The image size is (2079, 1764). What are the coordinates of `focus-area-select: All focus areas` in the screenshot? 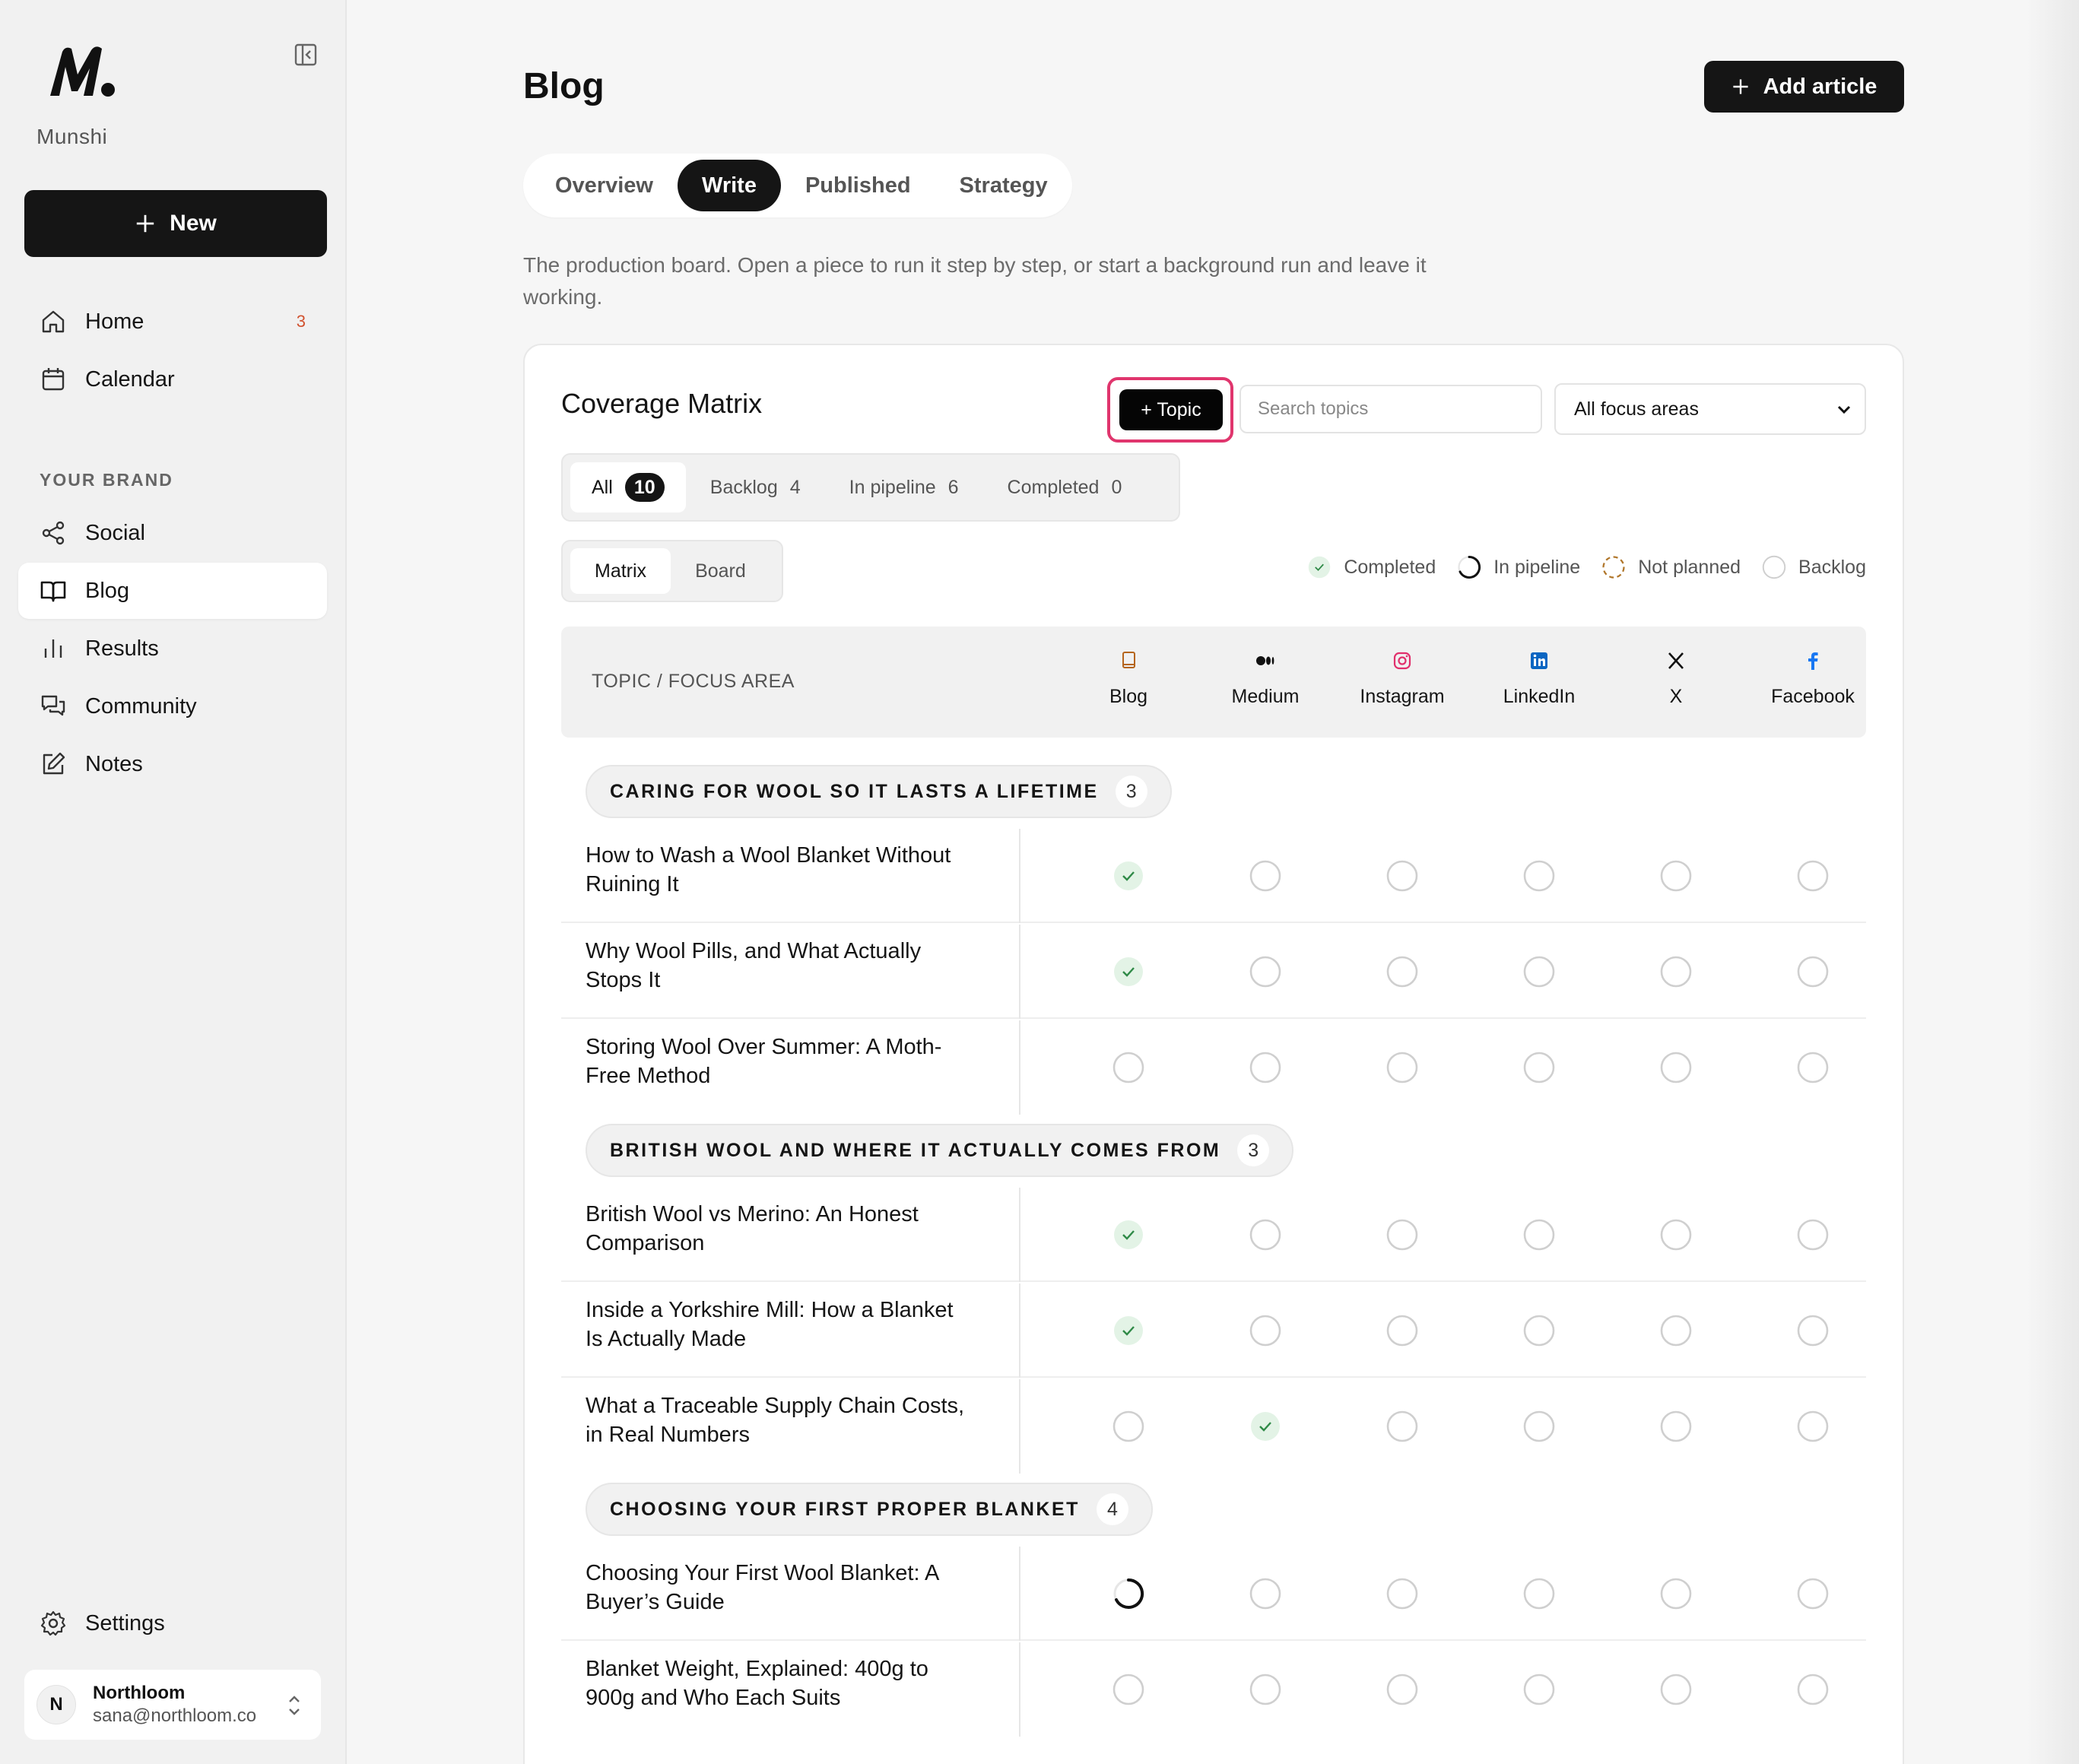 It's located at (1710, 409).